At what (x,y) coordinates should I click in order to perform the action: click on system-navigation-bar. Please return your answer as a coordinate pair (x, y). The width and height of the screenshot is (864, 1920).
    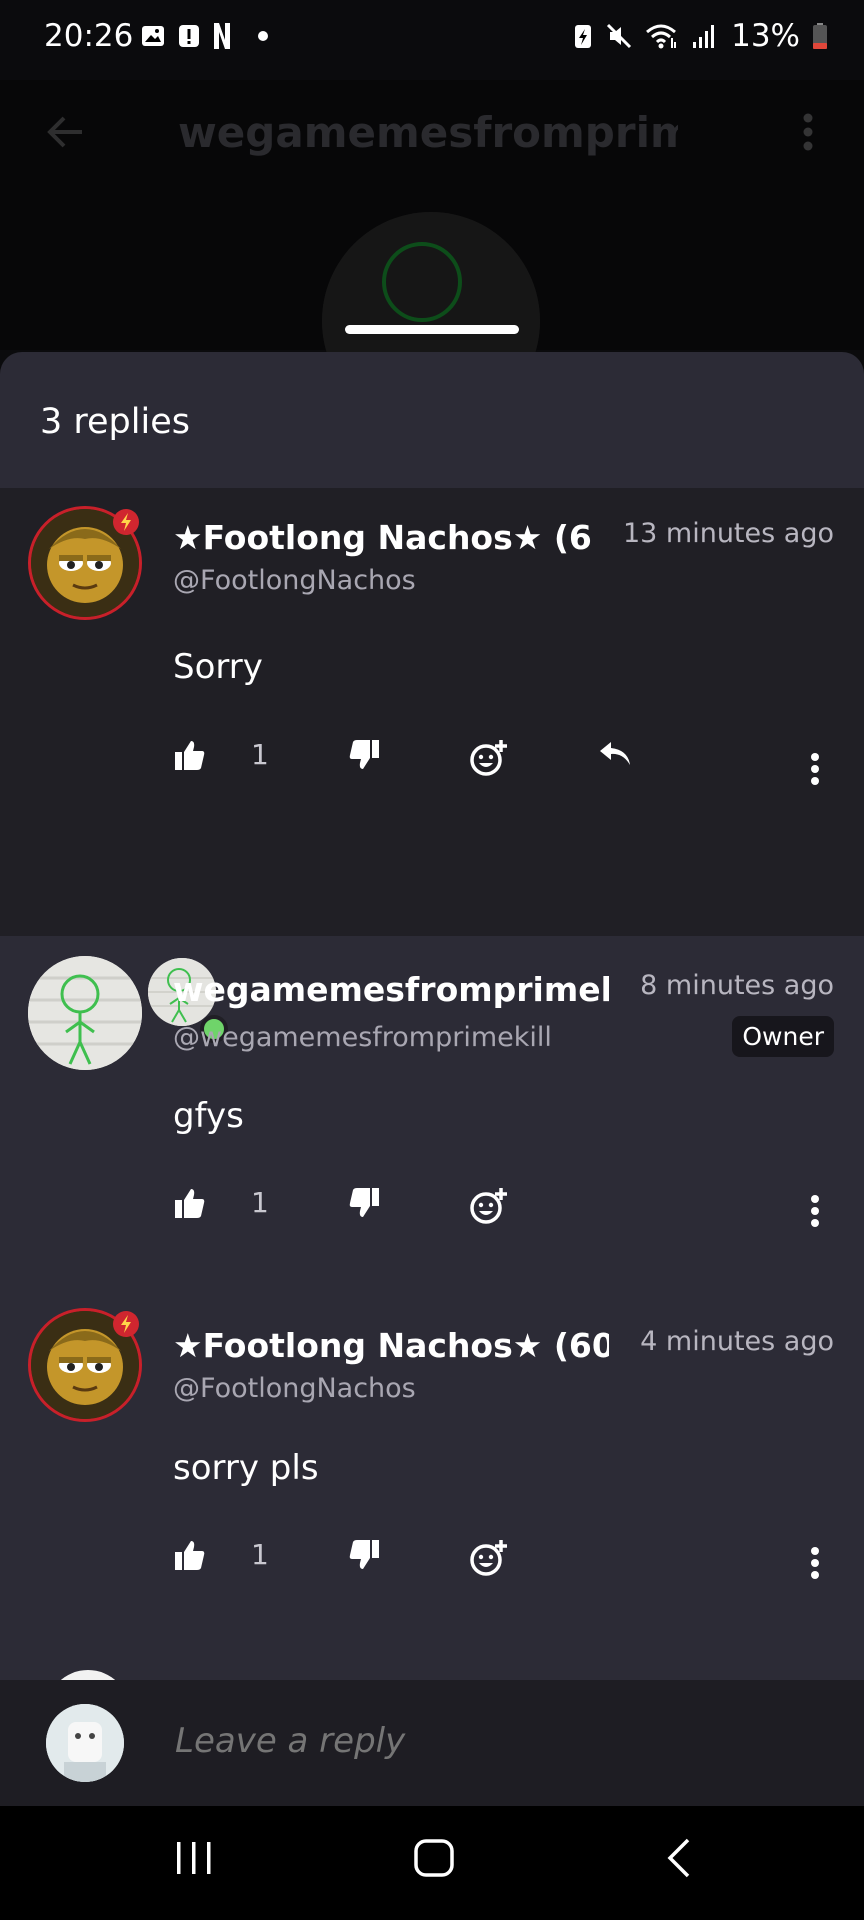
    Looking at the image, I should click on (432, 1863).